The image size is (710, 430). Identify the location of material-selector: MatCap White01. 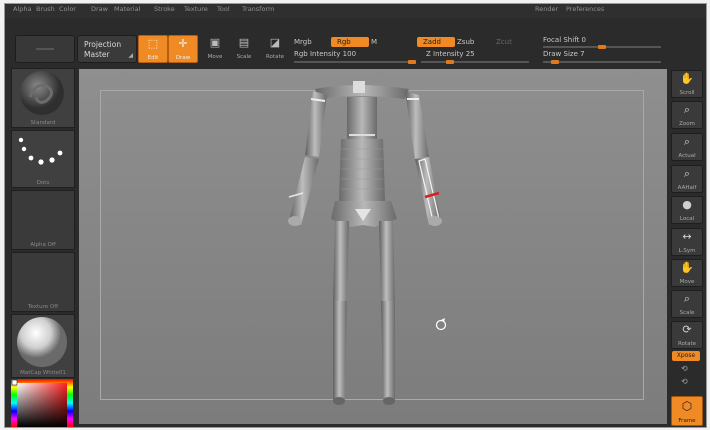
(43, 346).